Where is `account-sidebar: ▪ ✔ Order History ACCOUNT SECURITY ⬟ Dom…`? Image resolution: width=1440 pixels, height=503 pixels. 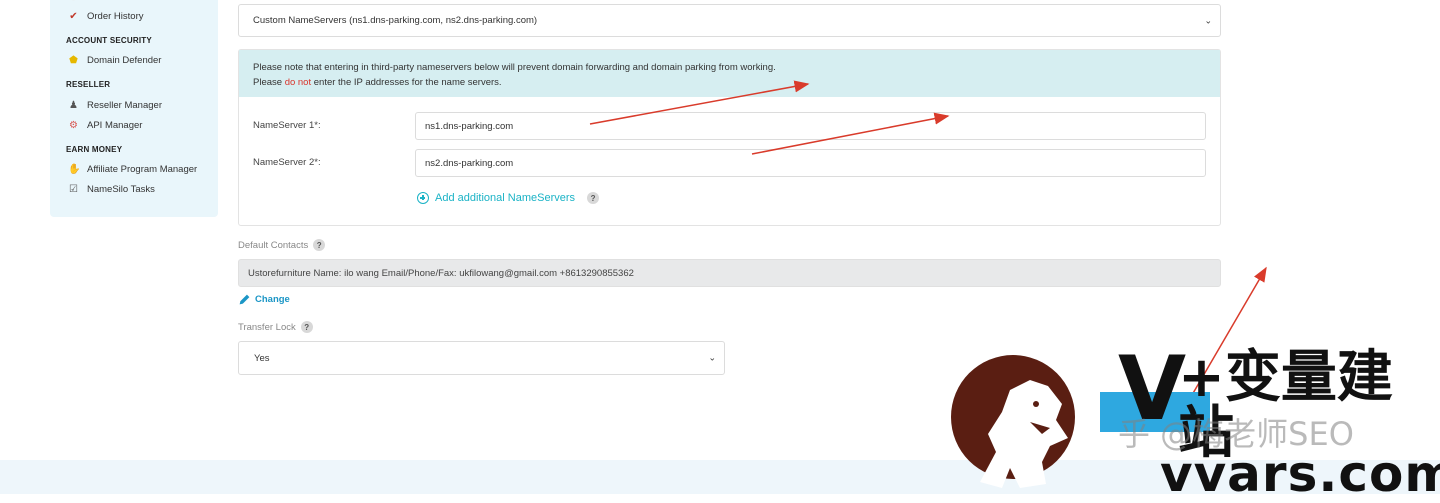 account-sidebar: ▪ ✔ Order History ACCOUNT SECURITY ⬟ Dom… is located at coordinates (134, 108).